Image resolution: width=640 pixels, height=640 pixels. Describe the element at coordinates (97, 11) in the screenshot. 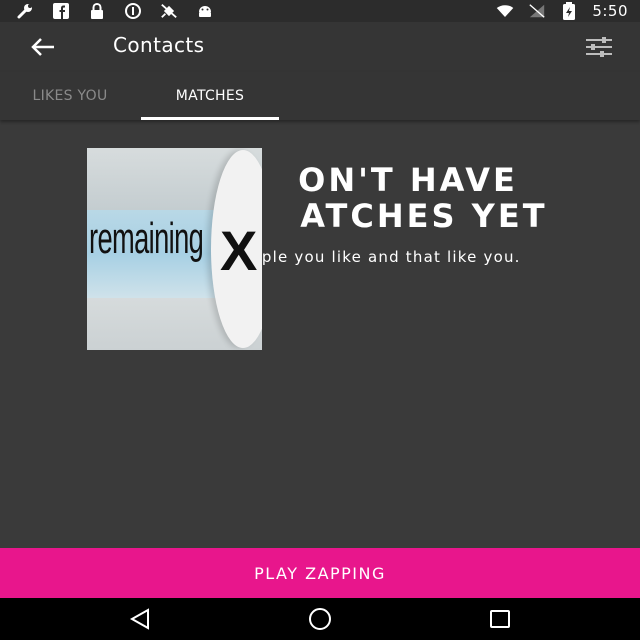

I see `lock-icon` at that location.